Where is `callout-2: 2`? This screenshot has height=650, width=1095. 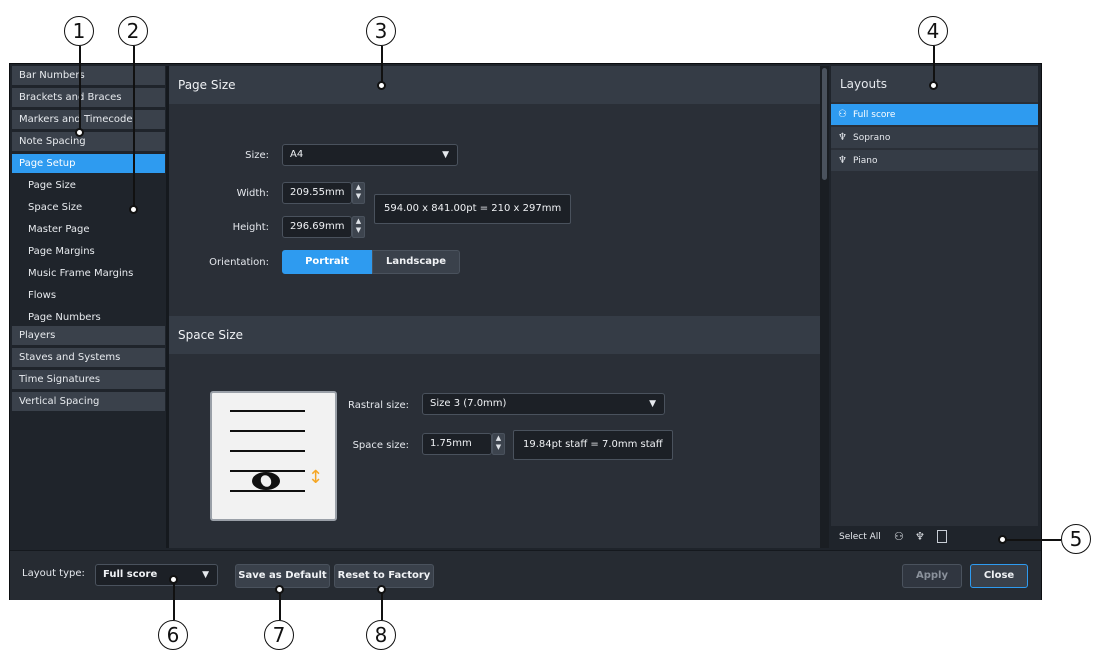 callout-2: 2 is located at coordinates (133, 31).